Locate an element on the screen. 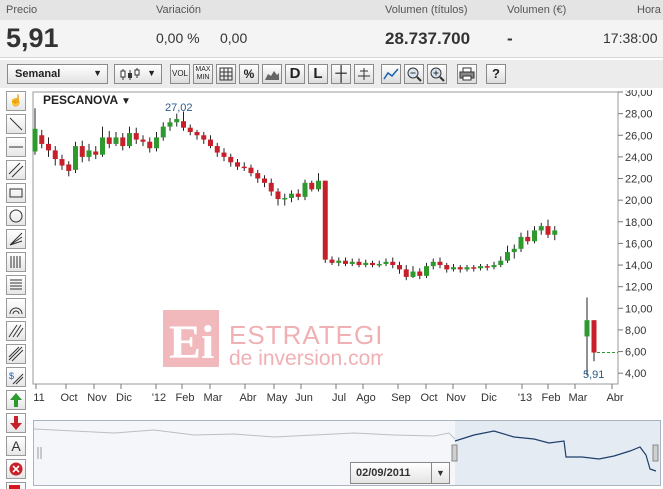  y-tick-label: 10,00 is located at coordinates (639, 309).